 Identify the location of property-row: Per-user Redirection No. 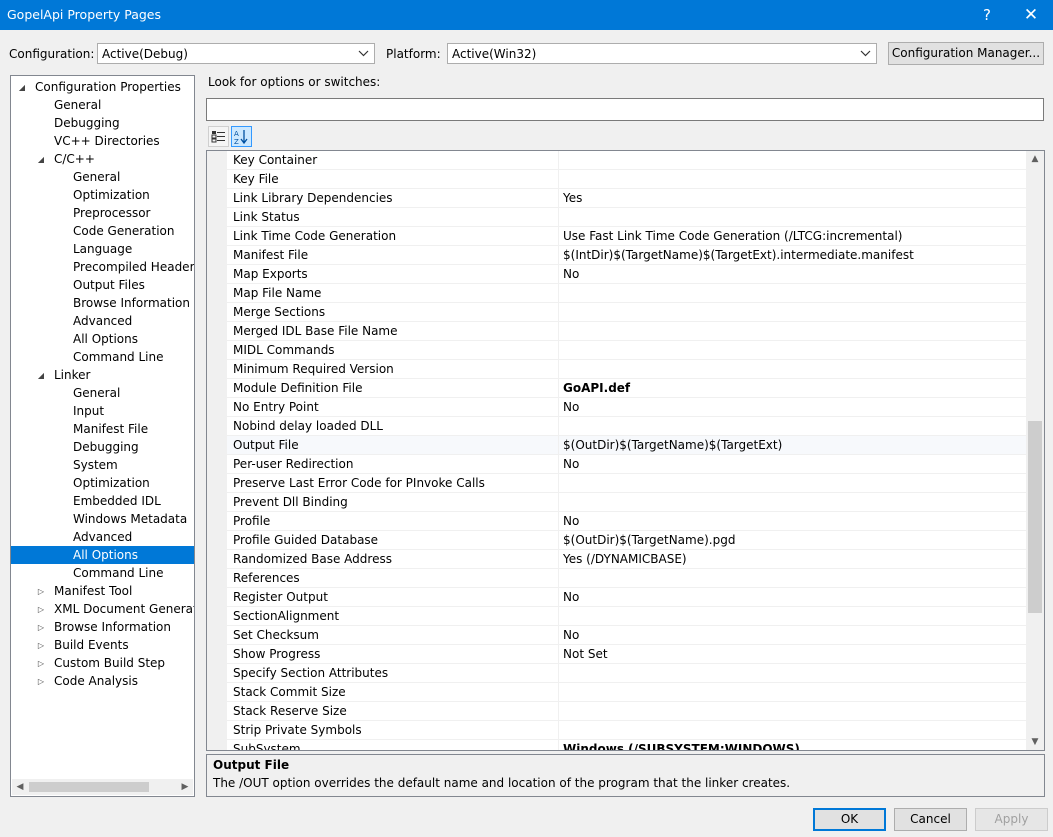
(627, 464).